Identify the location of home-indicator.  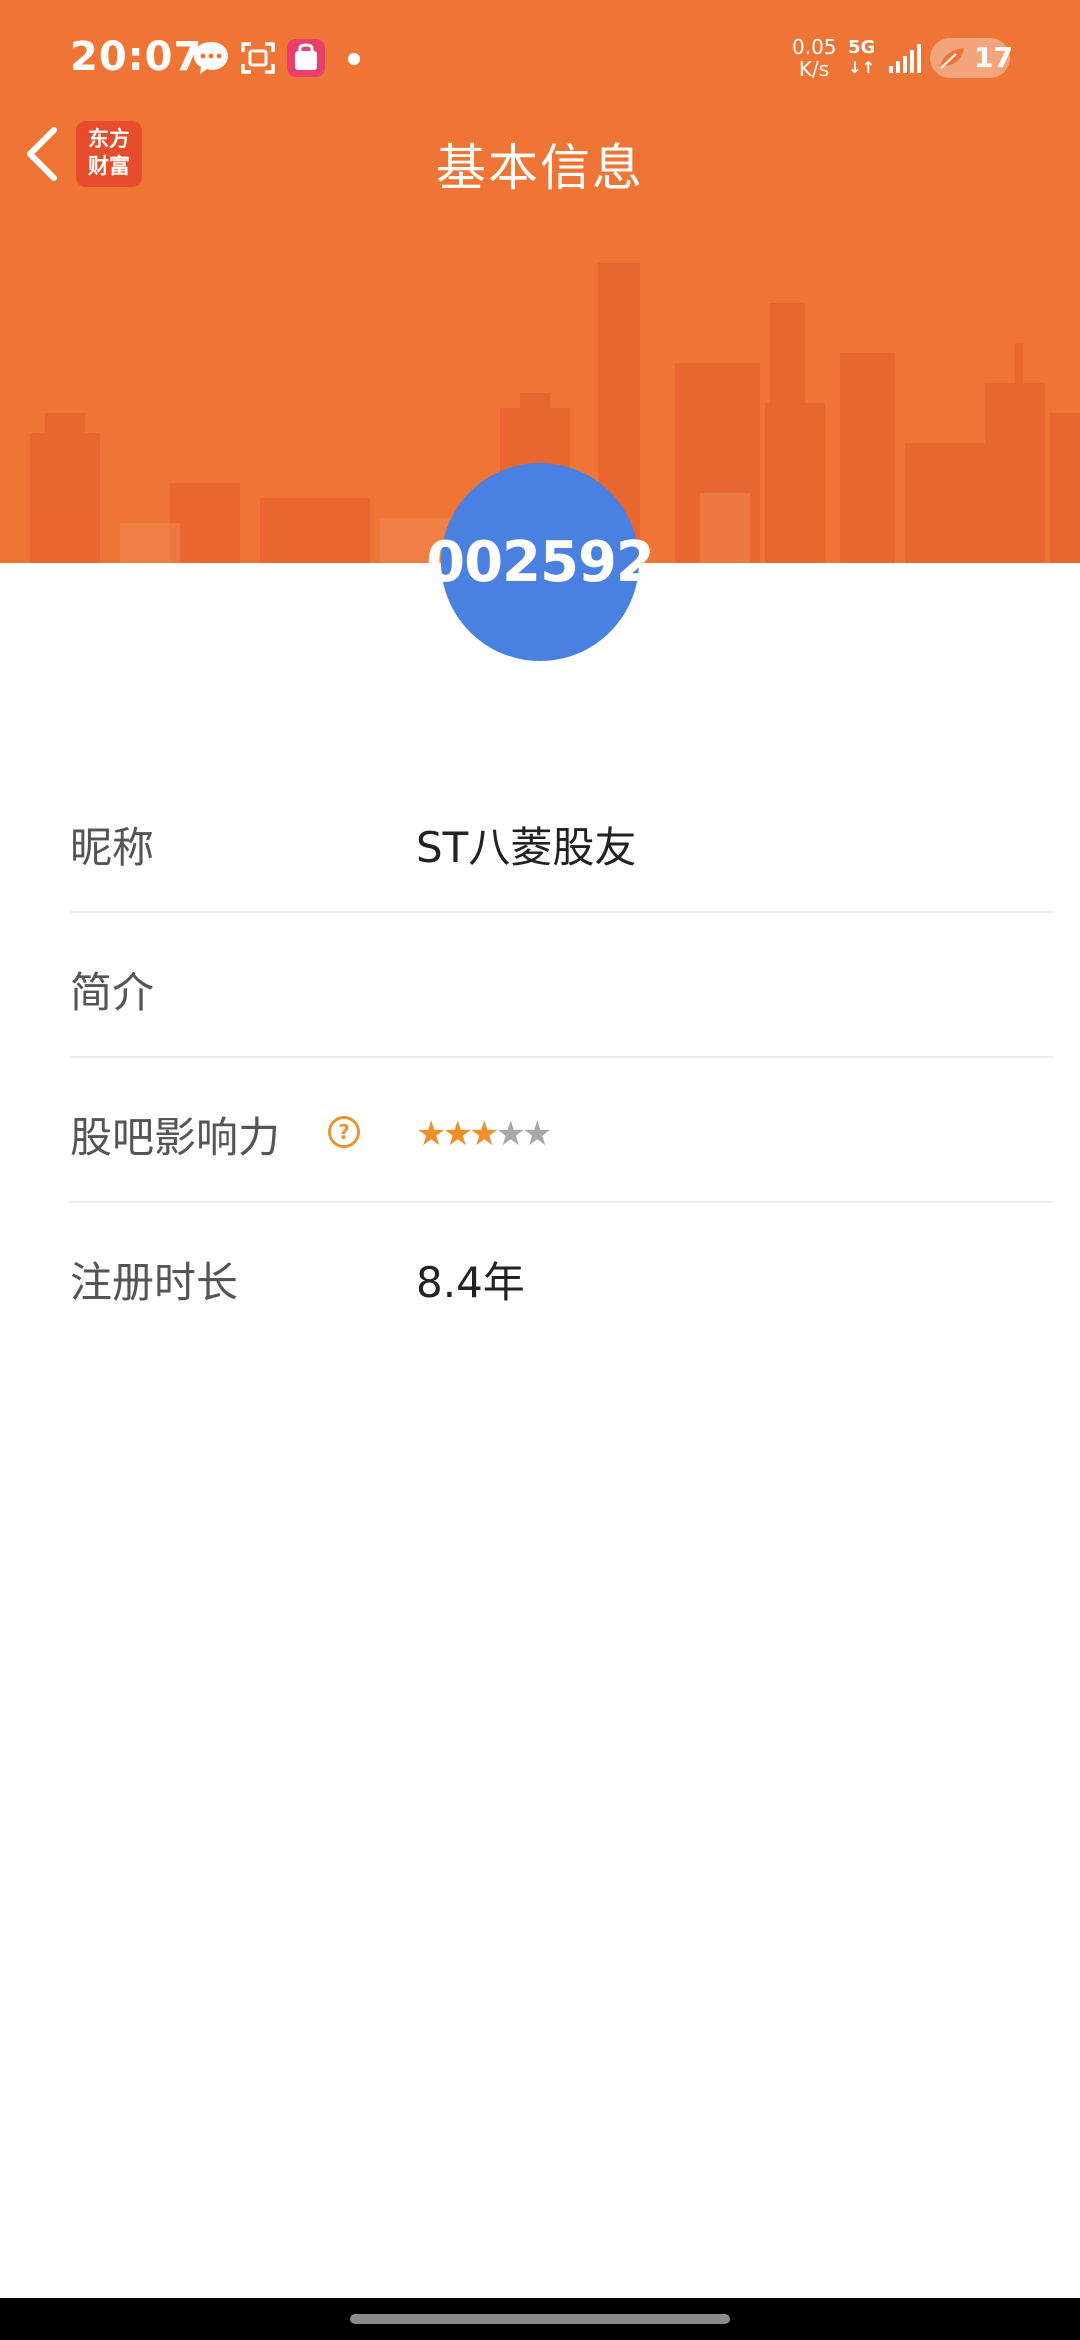
(540, 2319).